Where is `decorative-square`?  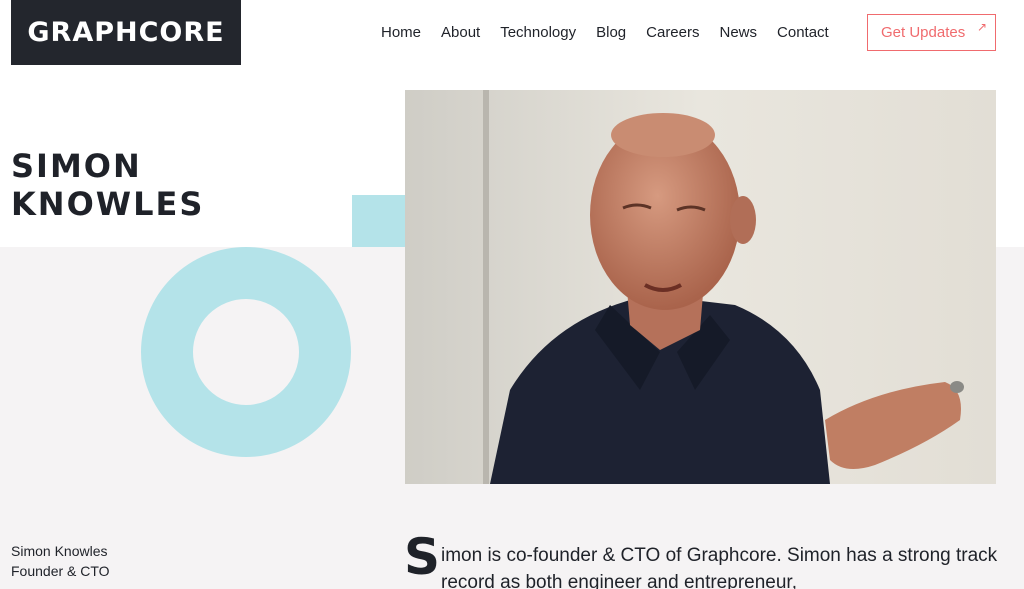 decorative-square is located at coordinates (378, 221).